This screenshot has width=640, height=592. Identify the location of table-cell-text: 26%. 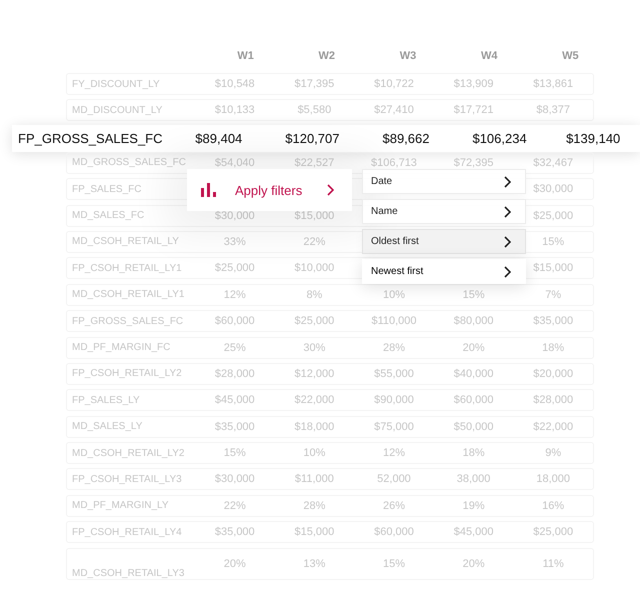
(394, 506).